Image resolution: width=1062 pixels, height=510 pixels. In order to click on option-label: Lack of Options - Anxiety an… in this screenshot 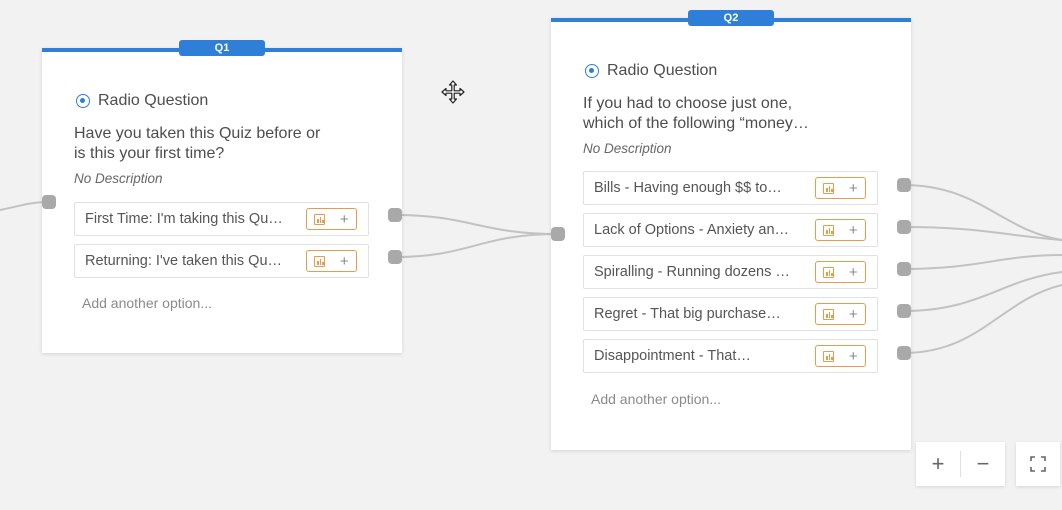, I will do `click(699, 230)`.